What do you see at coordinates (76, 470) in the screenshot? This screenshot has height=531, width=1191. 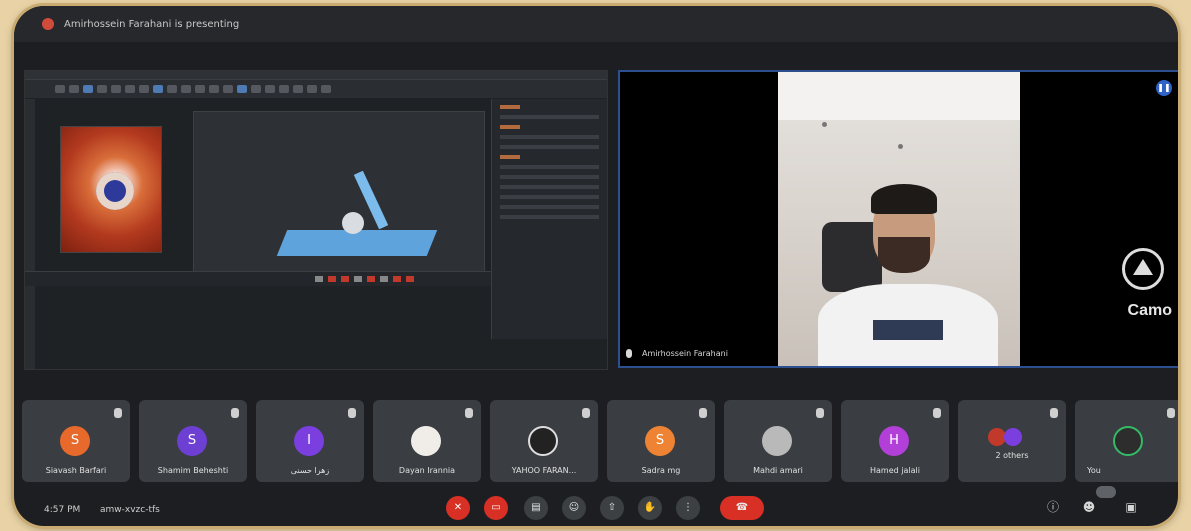 I see `participant-name: Siavash Barfari` at bounding box center [76, 470].